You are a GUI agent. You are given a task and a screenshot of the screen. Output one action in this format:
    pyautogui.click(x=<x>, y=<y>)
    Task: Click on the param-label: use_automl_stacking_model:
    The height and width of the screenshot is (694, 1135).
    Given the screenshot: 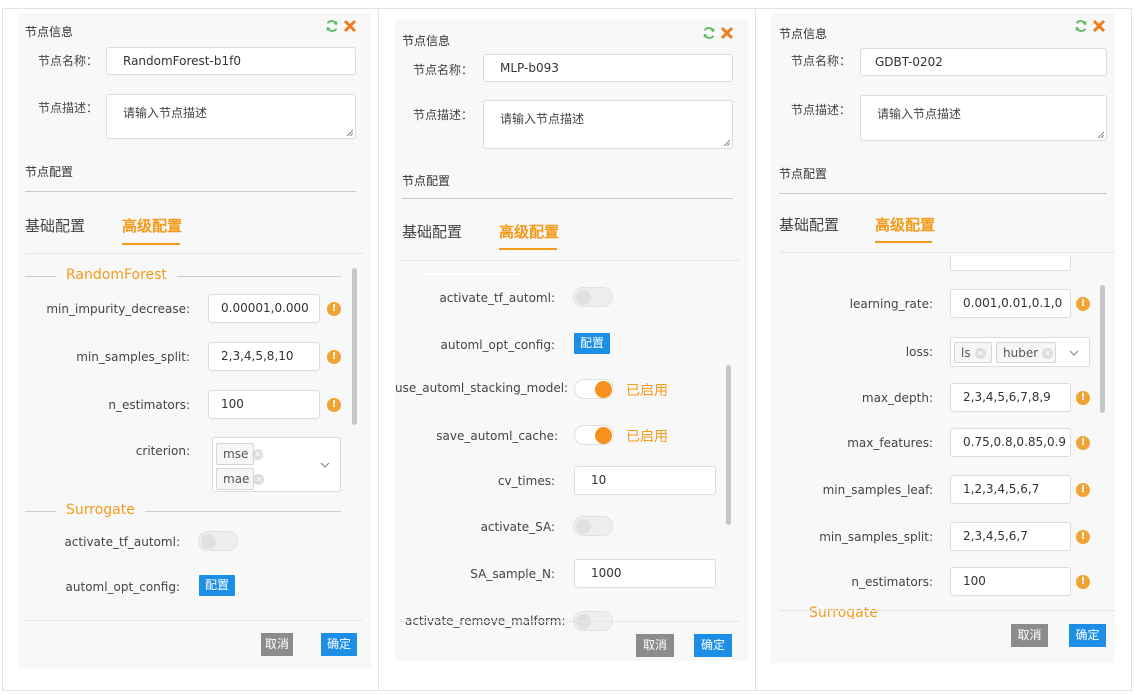 What is the action you would take?
    pyautogui.click(x=482, y=388)
    